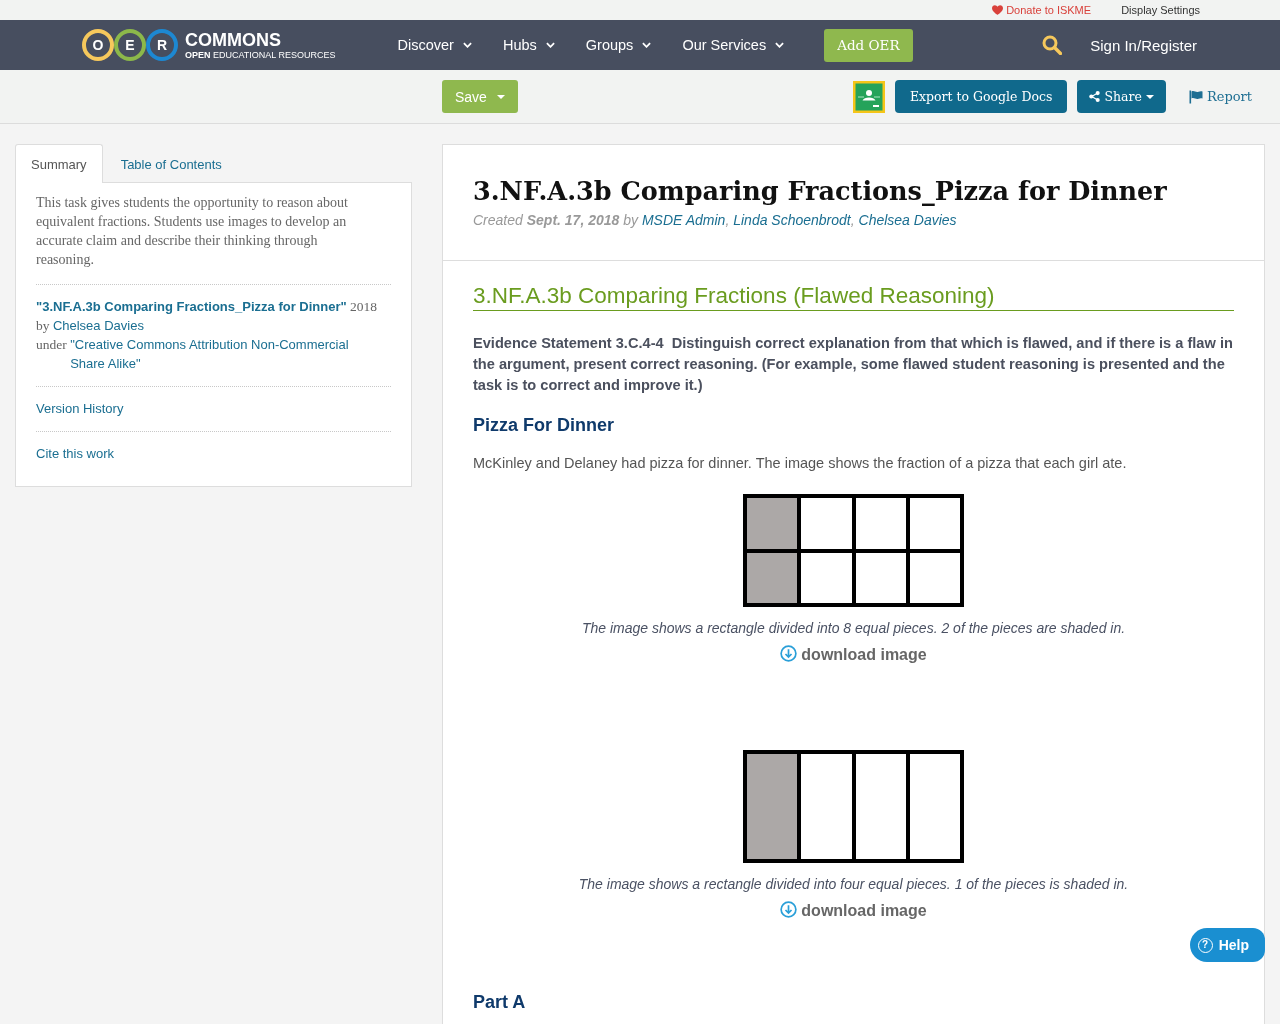 This screenshot has width=1280, height=1024. I want to click on help-button: ? Help, so click(1227, 945).